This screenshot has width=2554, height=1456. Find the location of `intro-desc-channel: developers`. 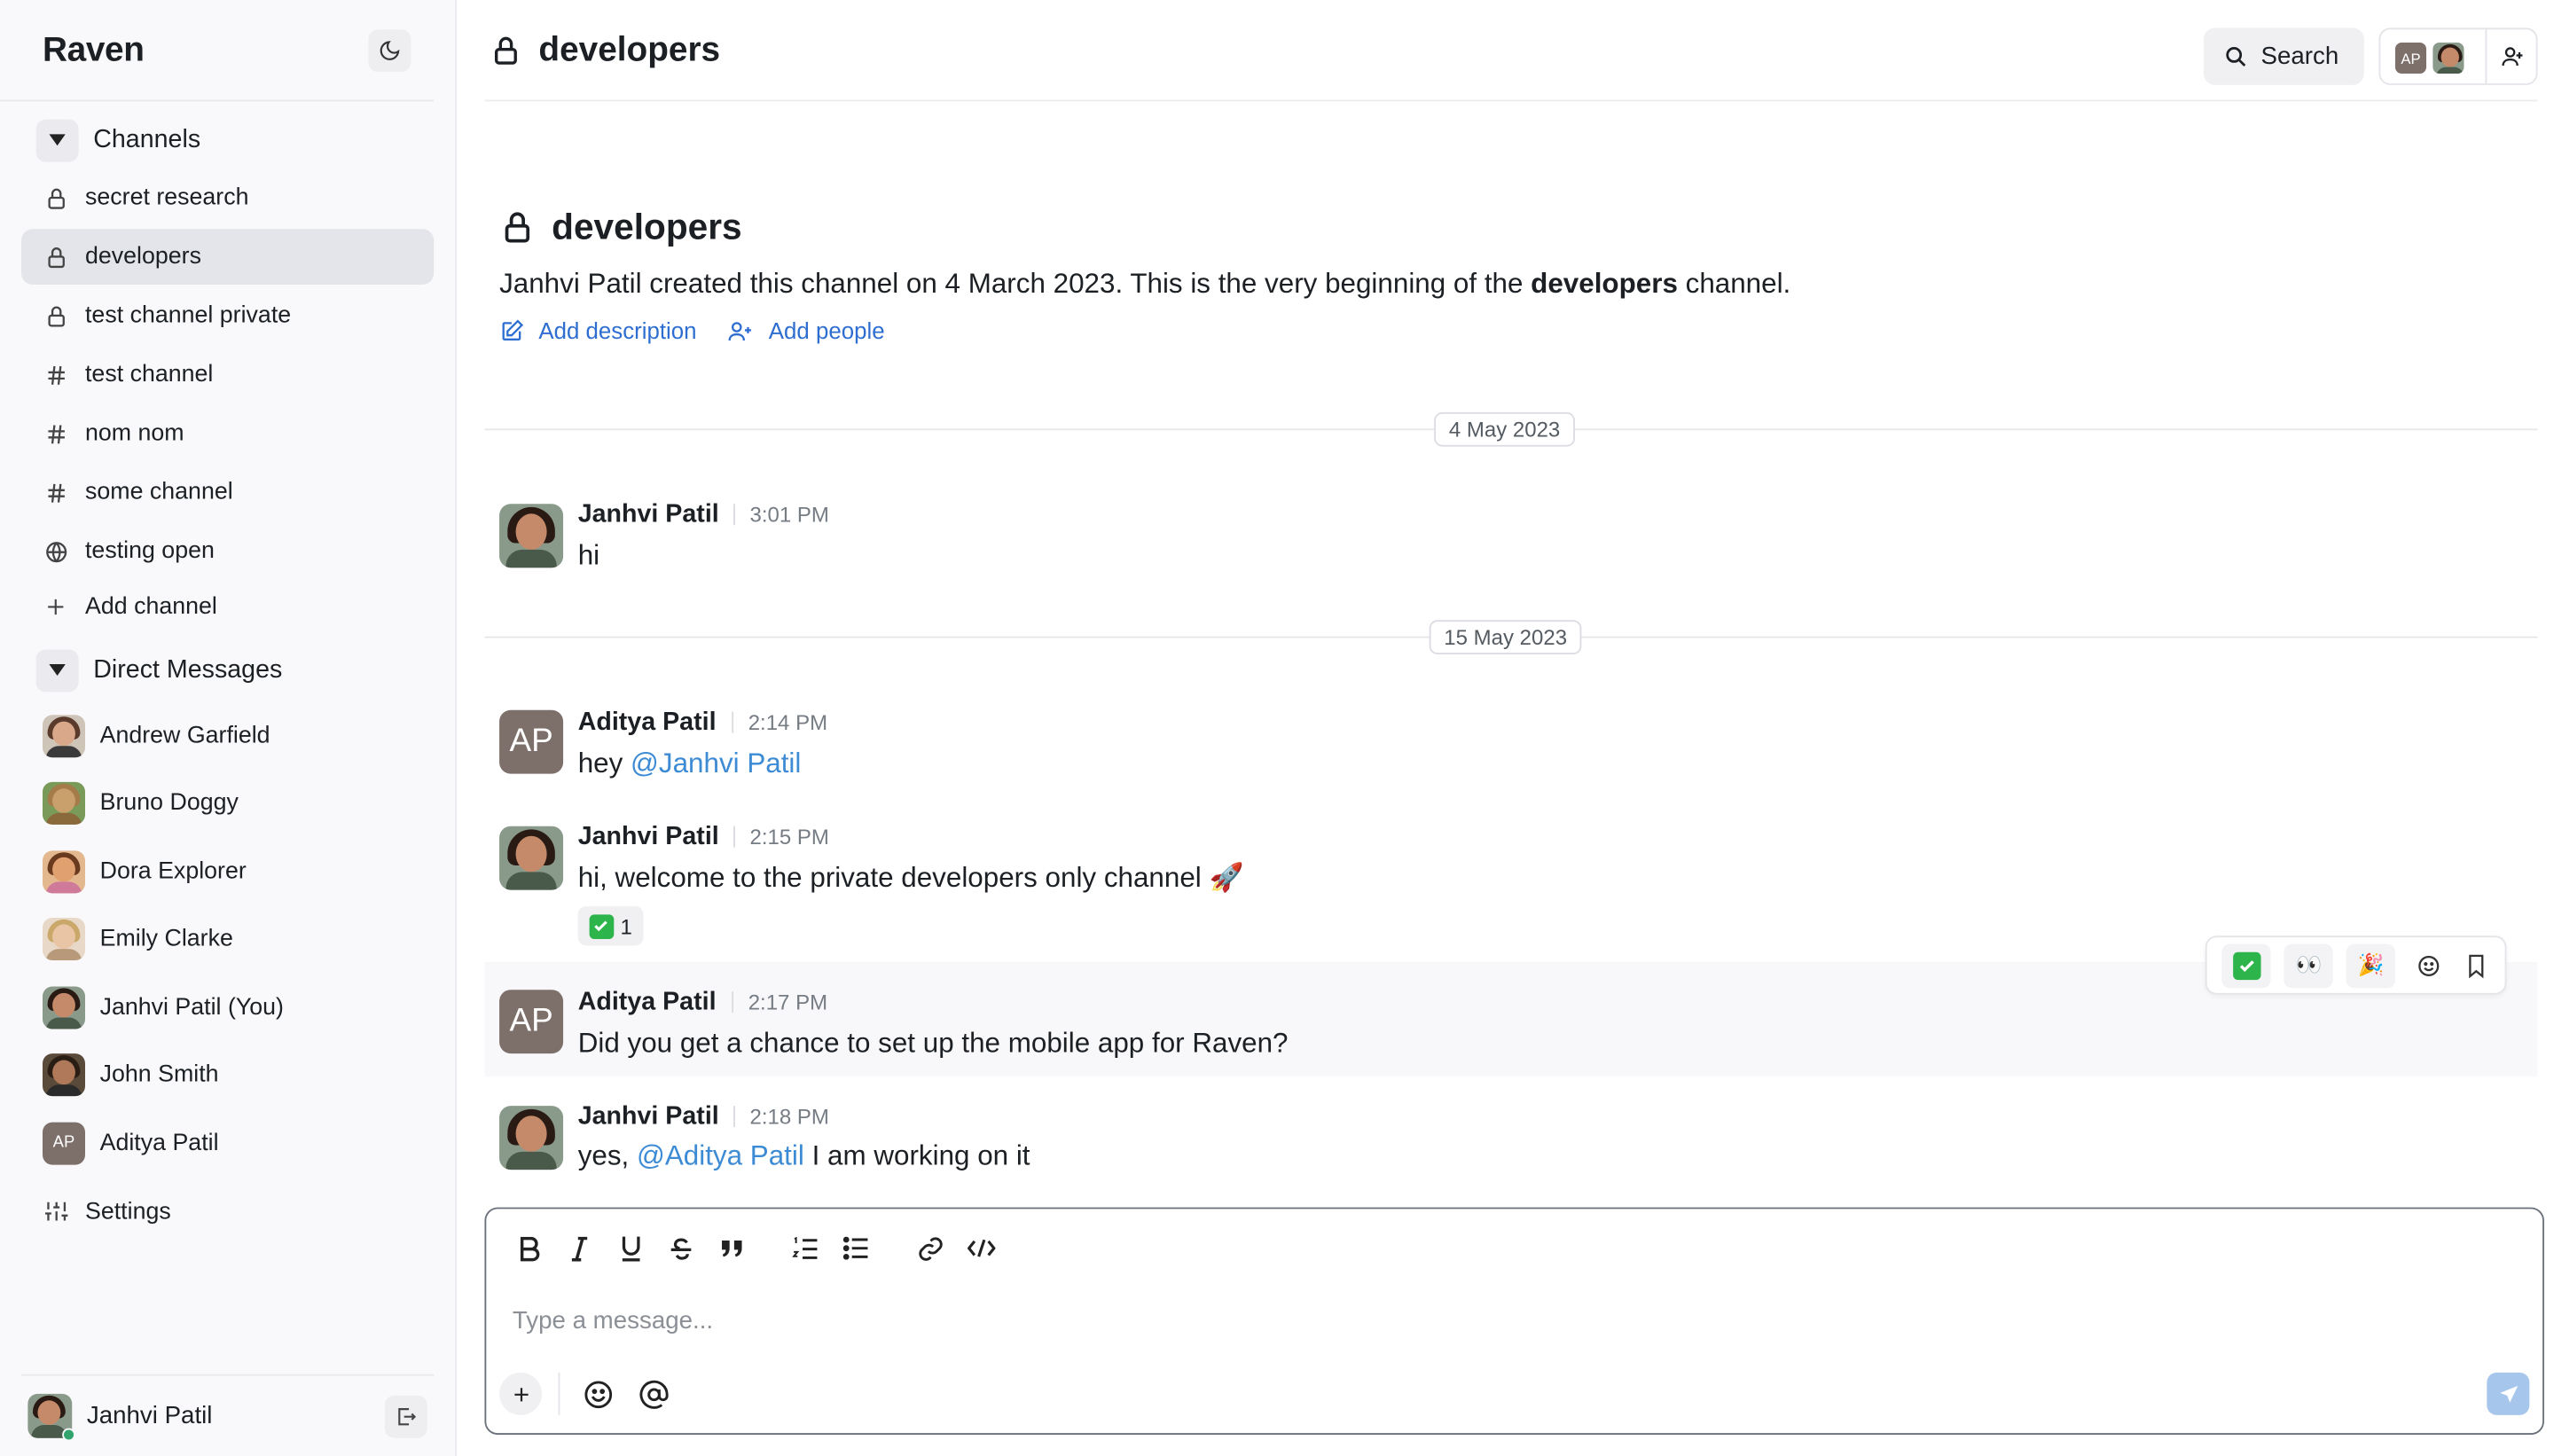

intro-desc-channel: developers is located at coordinates (1604, 284).